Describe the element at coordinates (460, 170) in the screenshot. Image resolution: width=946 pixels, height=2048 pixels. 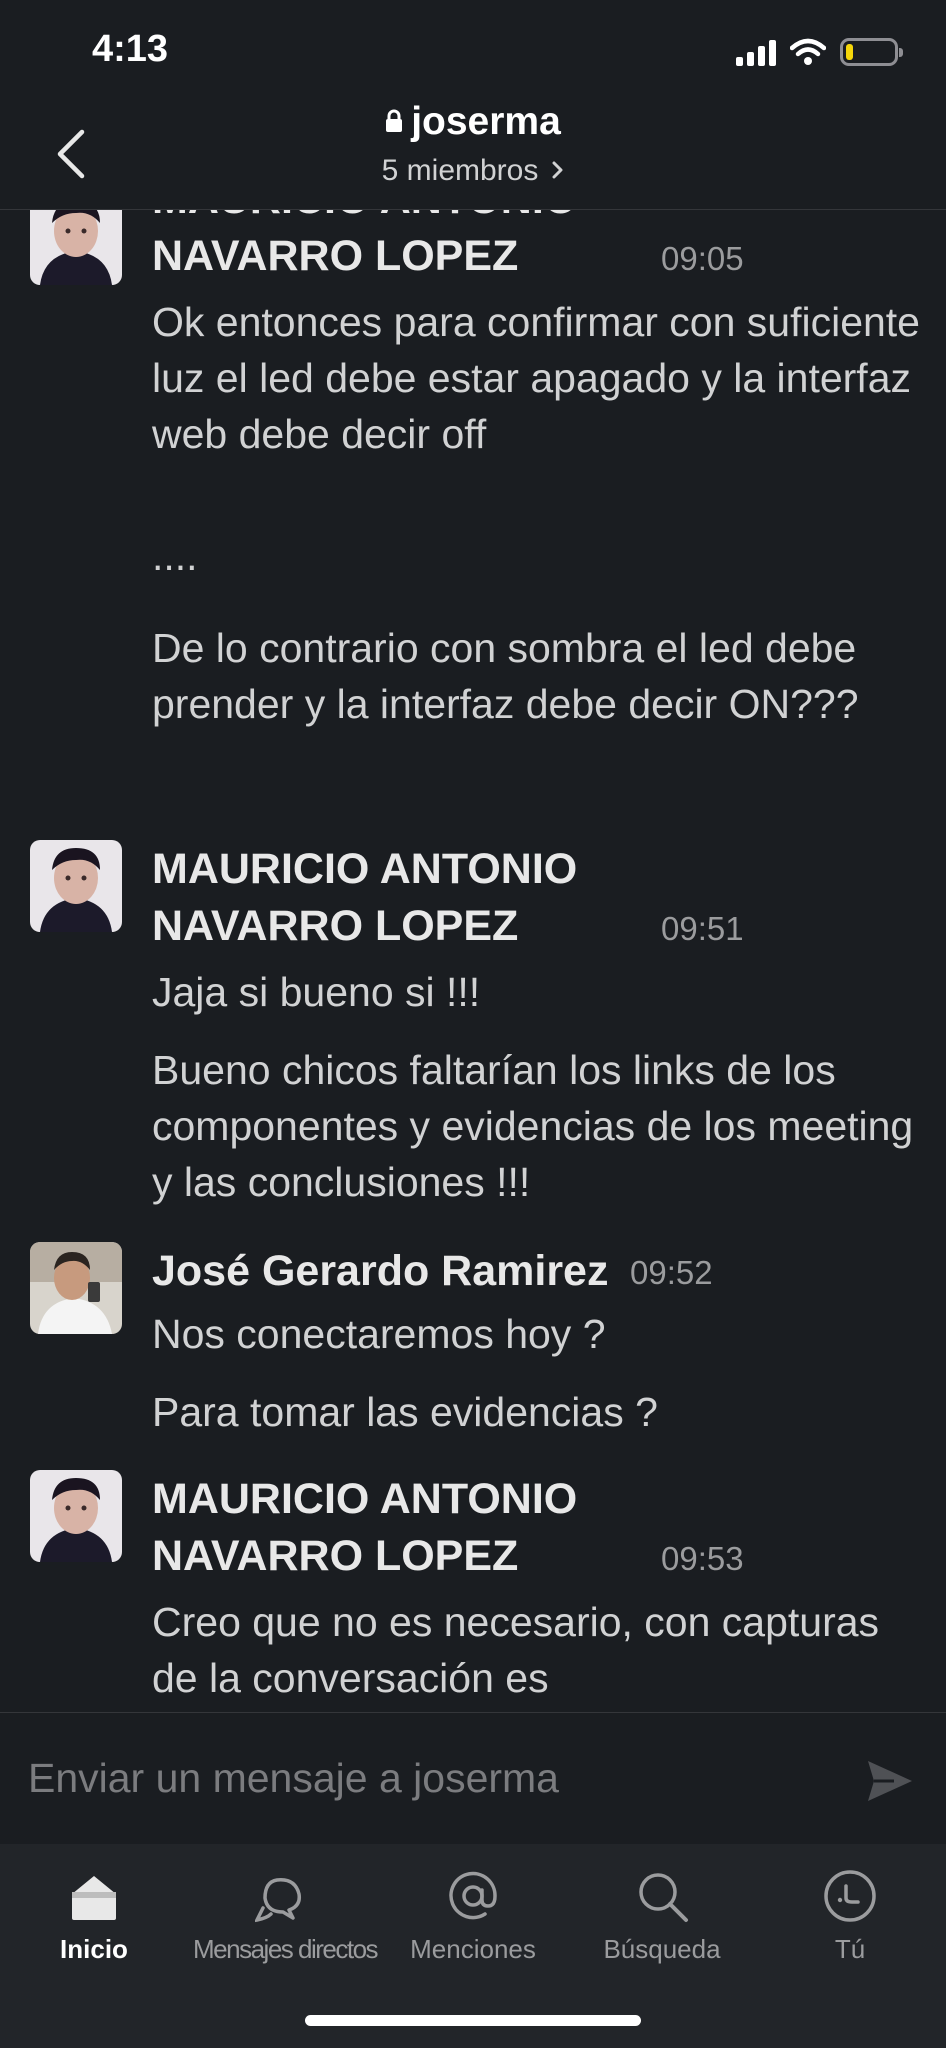
I see `members-count: 5 miembros` at that location.